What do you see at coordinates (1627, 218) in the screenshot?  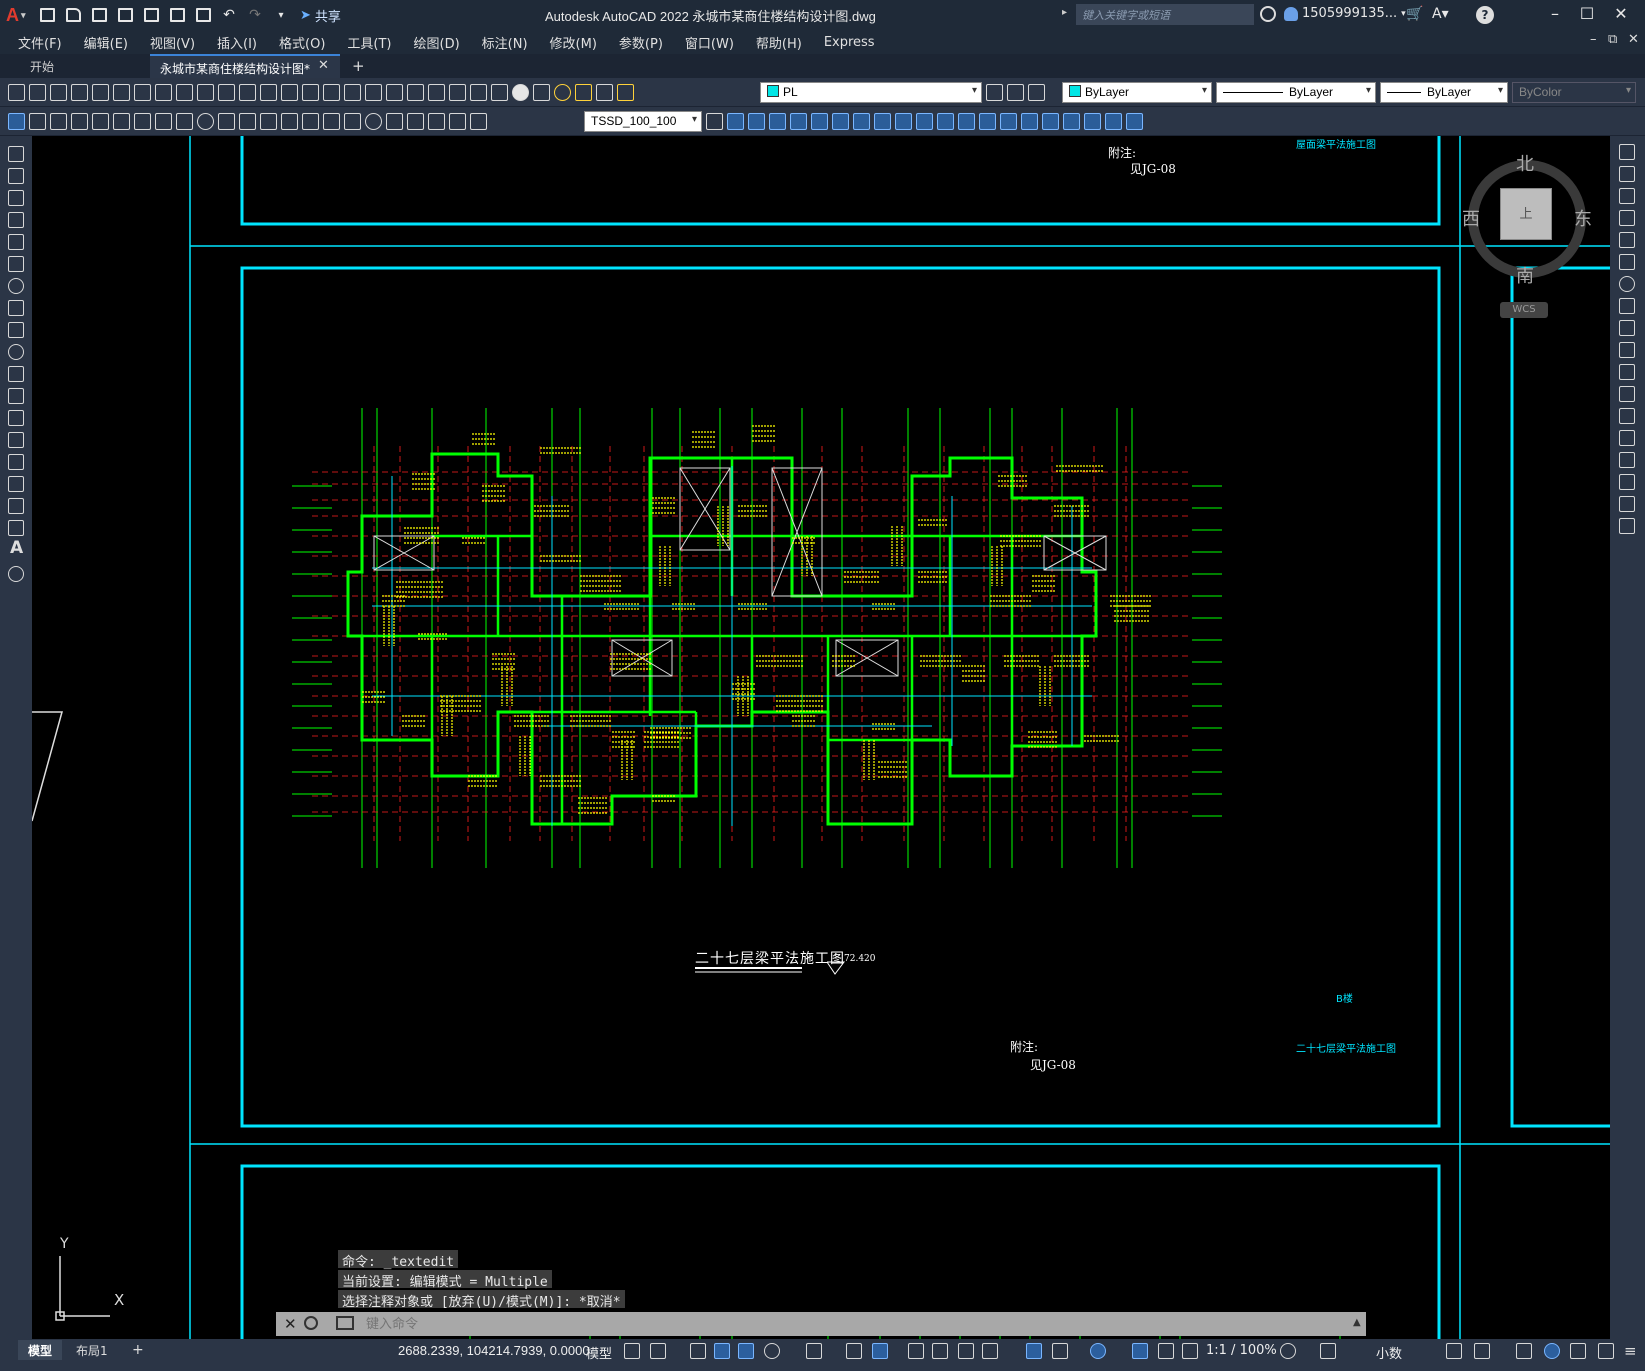 I see `offset-tool-icon` at bounding box center [1627, 218].